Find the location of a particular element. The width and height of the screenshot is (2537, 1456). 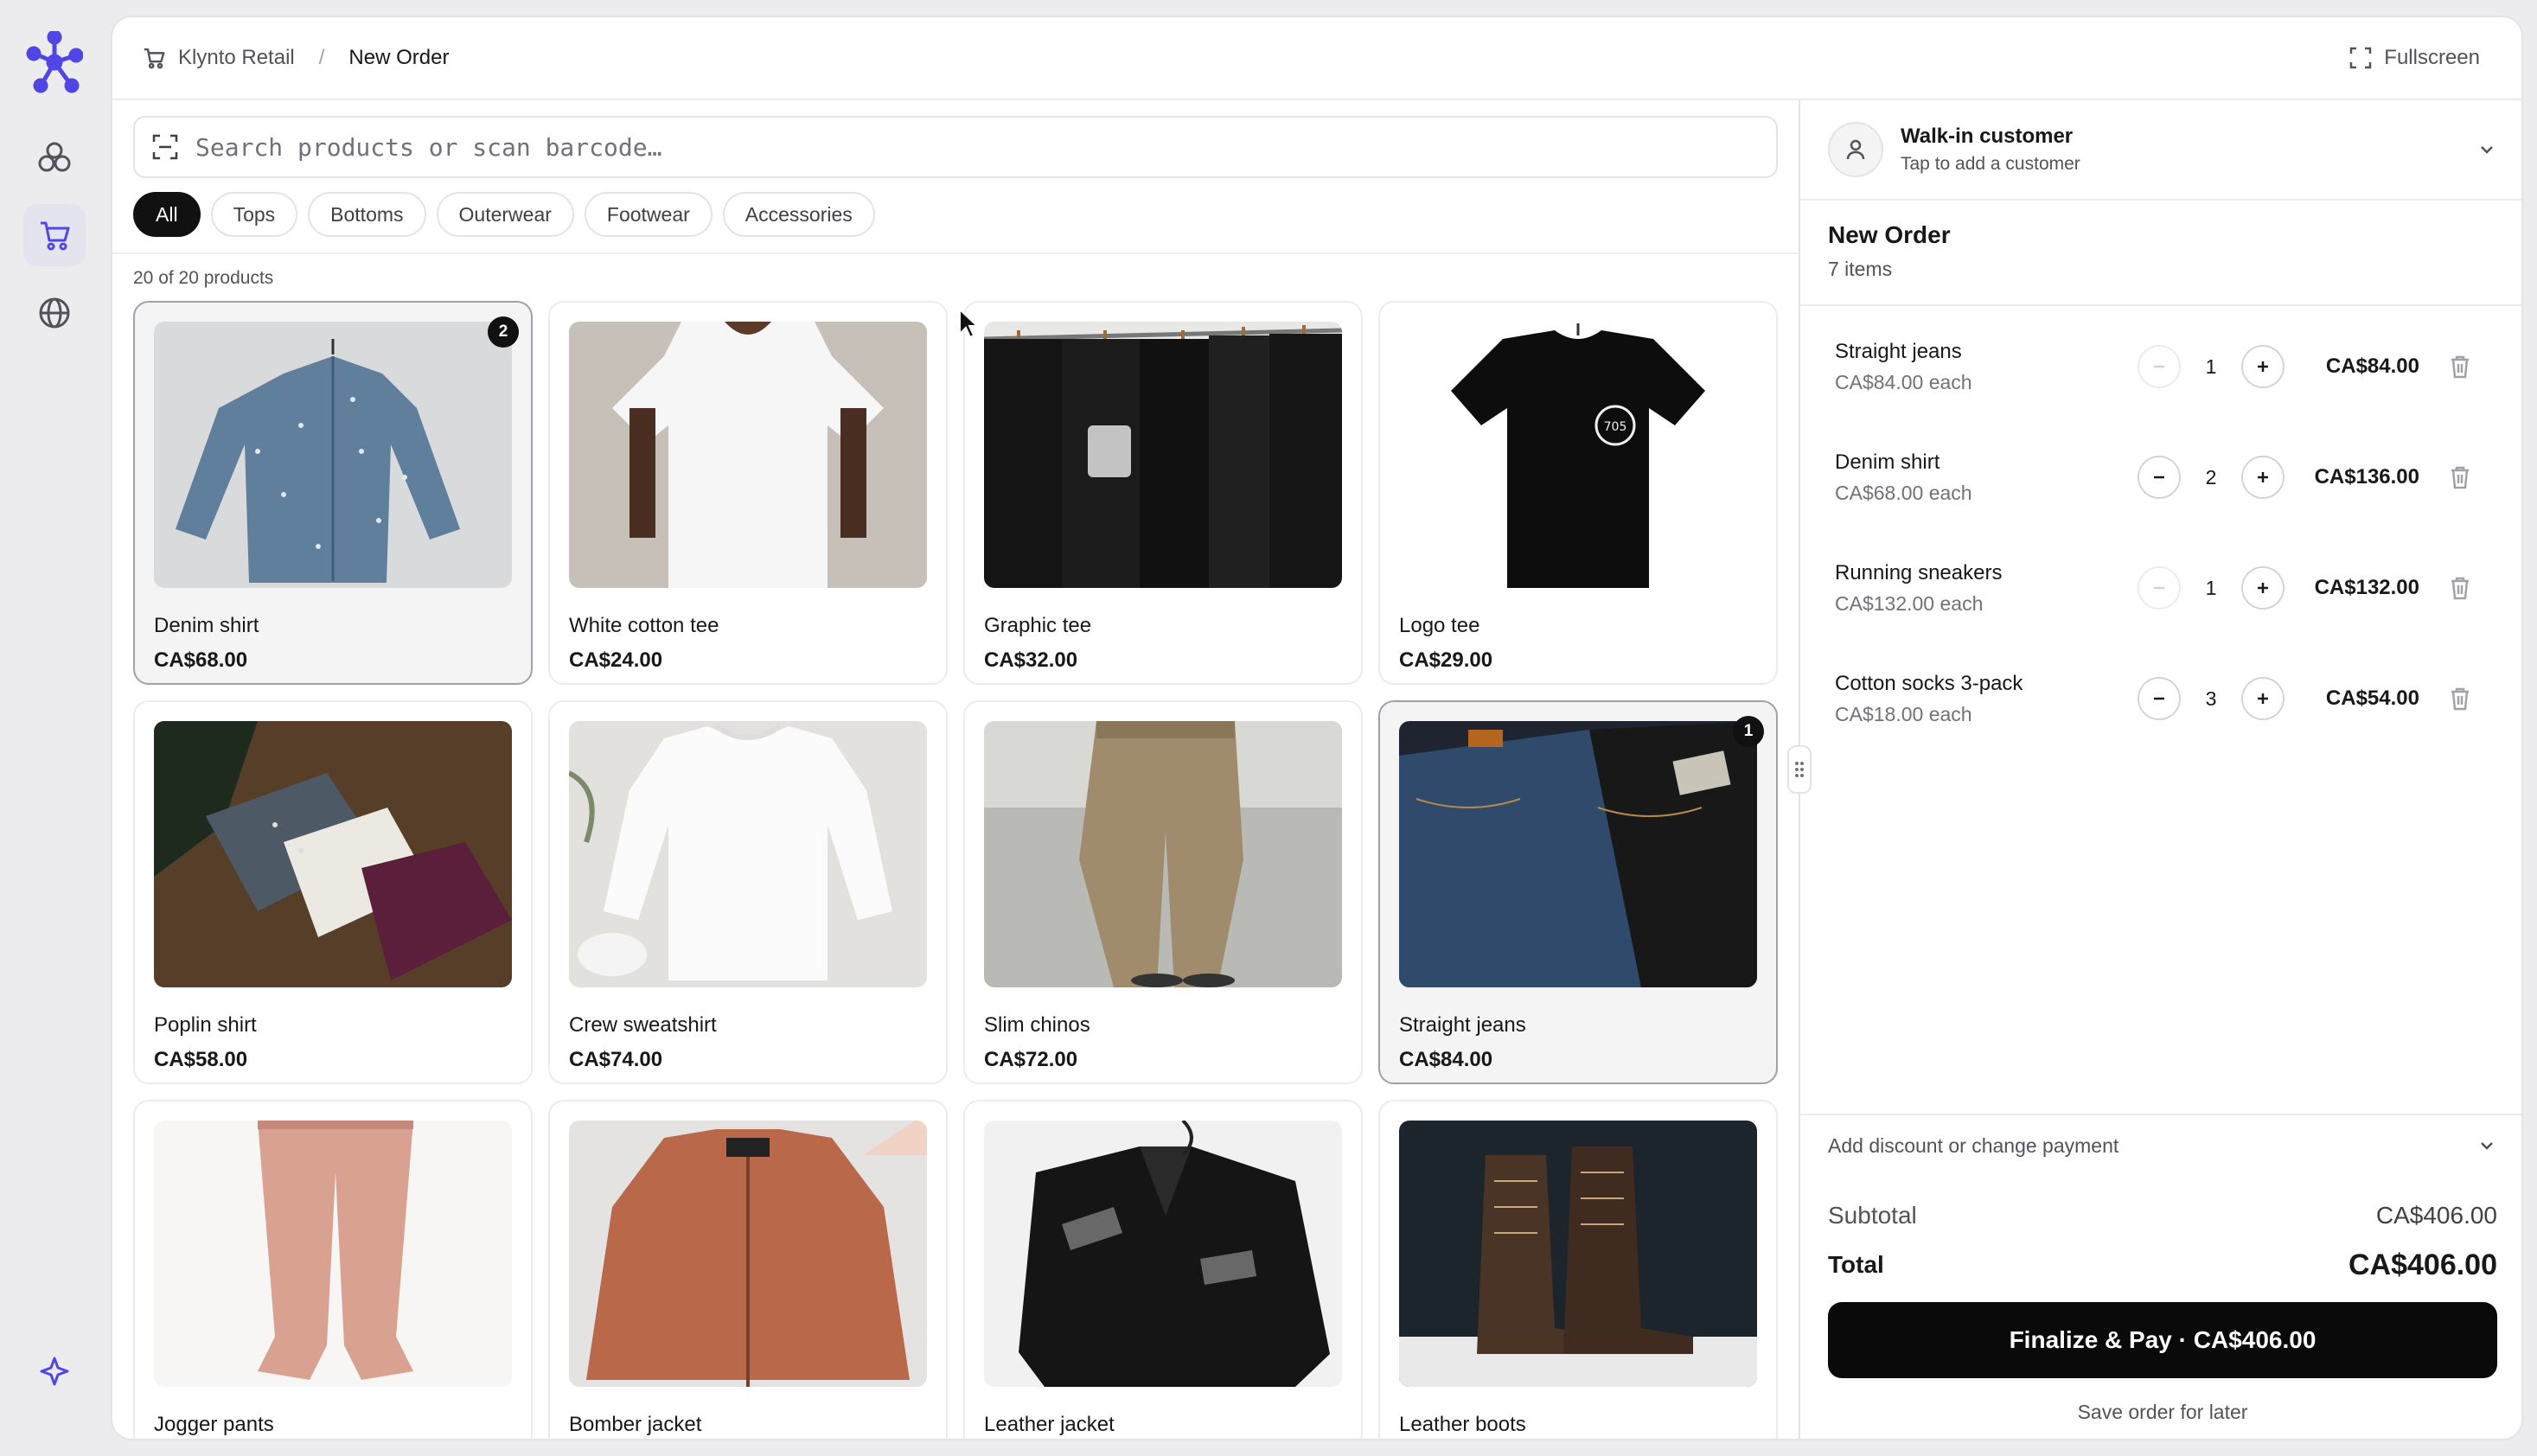

product-card: Jogger pants is located at coordinates (333, 1270).